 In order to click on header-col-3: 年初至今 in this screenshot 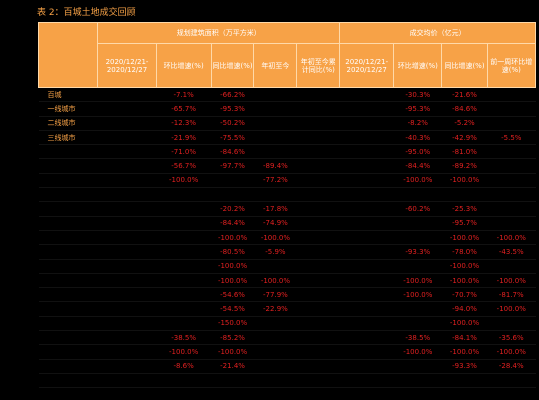, I will do `click(275, 65)`.